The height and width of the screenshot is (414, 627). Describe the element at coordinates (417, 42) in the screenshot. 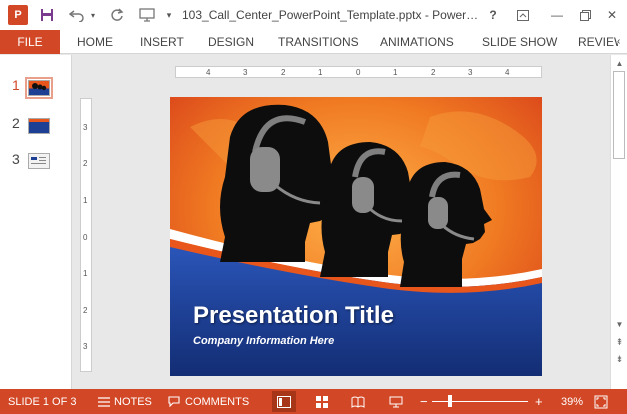

I see `tab-animations: ANIMATIONS` at that location.